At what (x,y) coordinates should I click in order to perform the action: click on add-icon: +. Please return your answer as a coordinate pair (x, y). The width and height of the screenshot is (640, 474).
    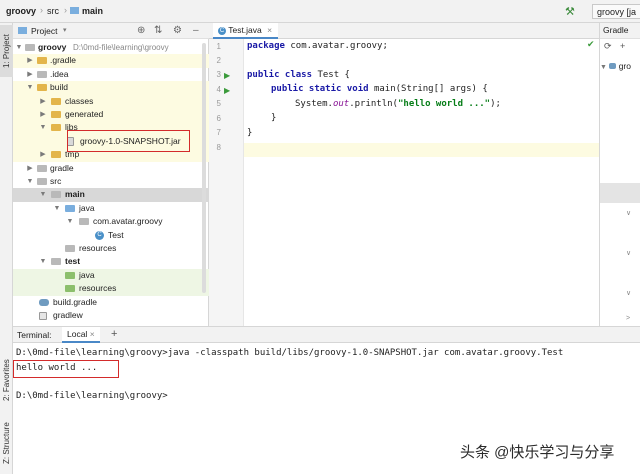
    Looking at the image, I should click on (622, 46).